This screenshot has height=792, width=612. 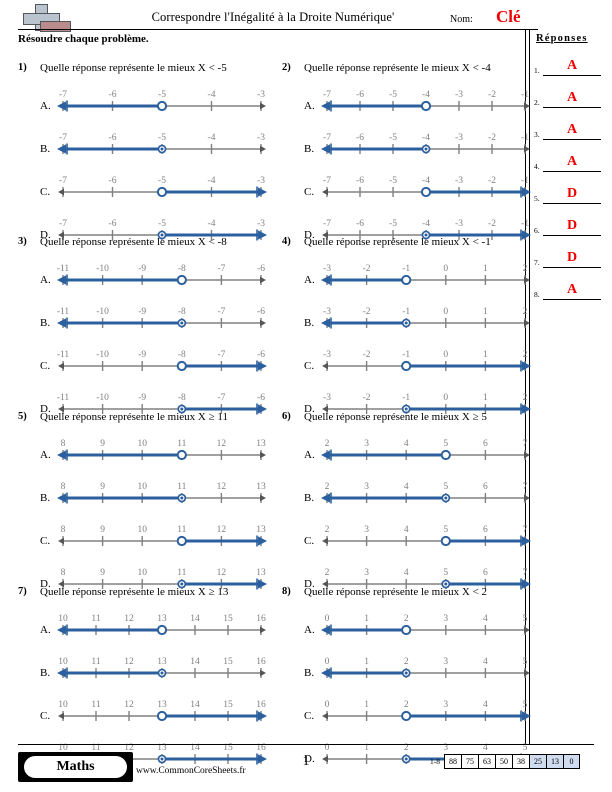 What do you see at coordinates (469, 761) in the screenshot?
I see `score-cell: 75` at bounding box center [469, 761].